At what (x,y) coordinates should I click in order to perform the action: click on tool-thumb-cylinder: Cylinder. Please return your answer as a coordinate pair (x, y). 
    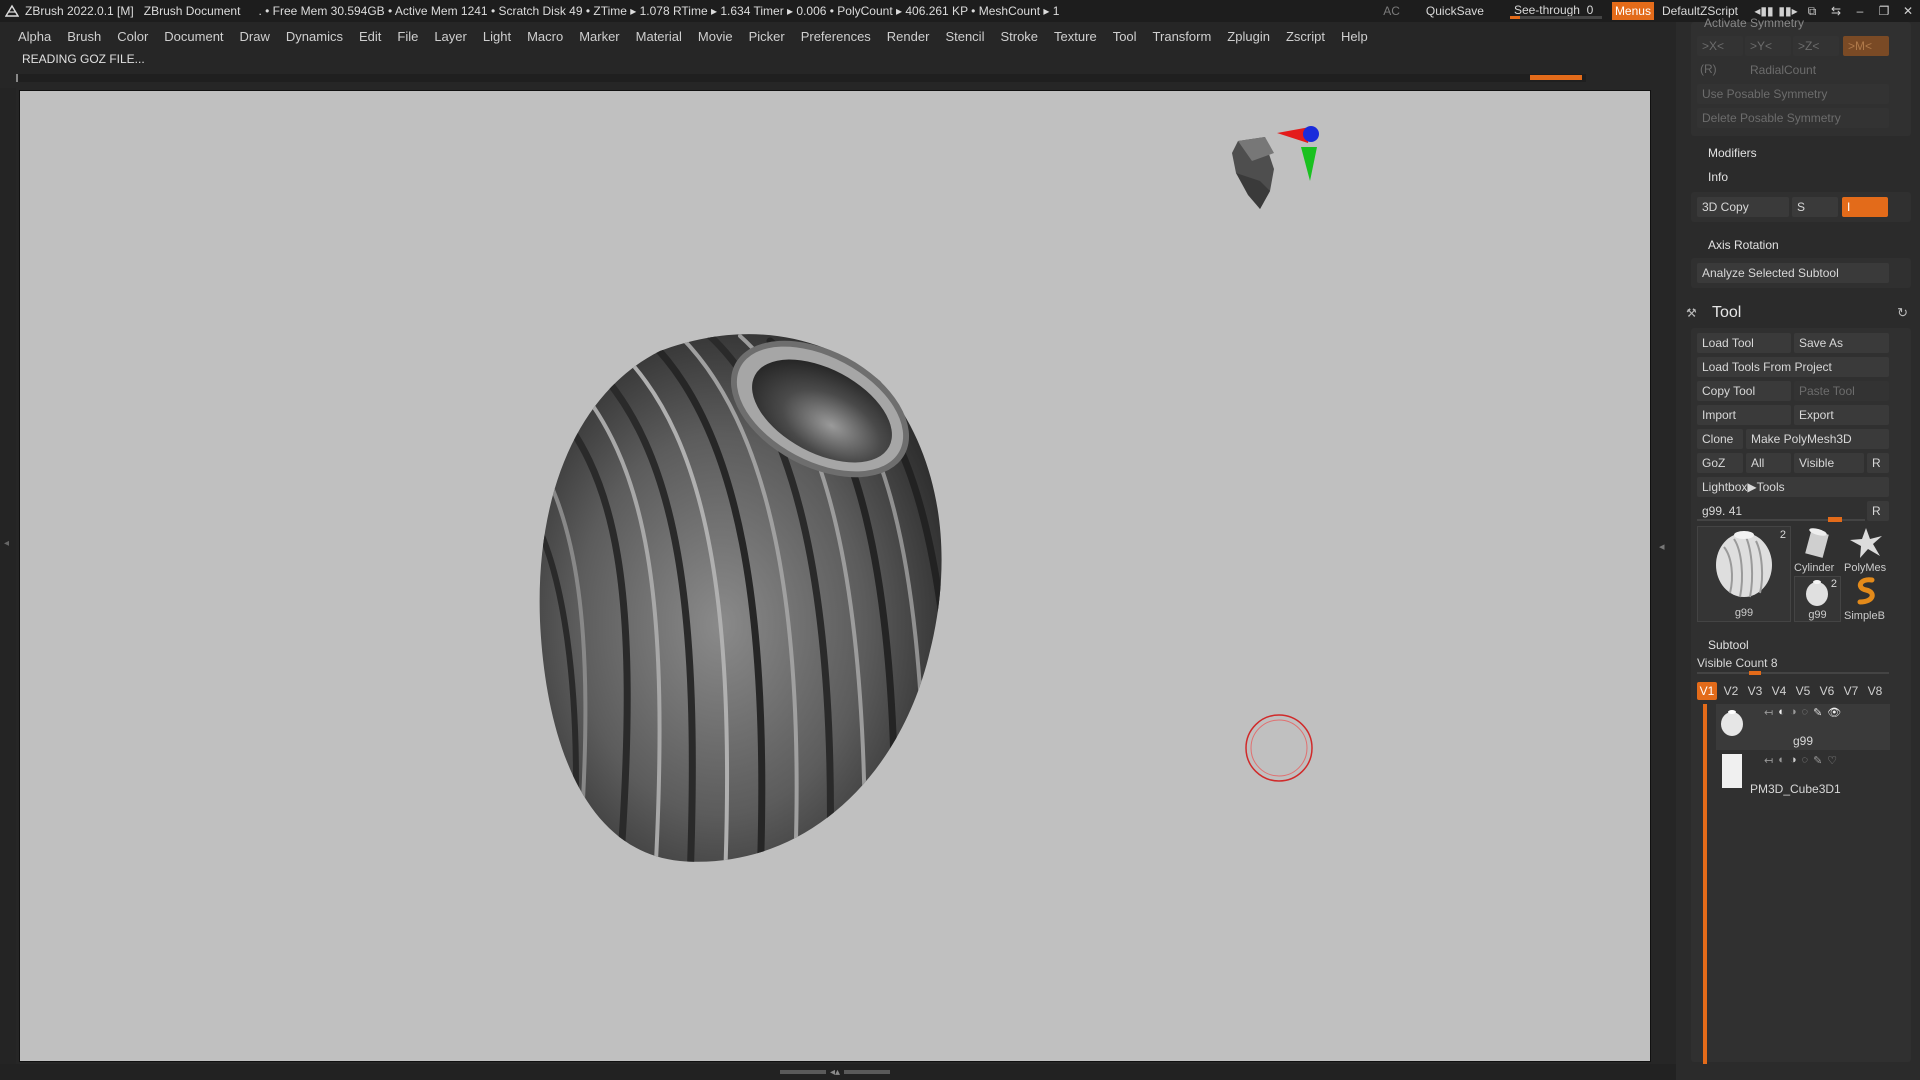
    Looking at the image, I should click on (1817, 550).